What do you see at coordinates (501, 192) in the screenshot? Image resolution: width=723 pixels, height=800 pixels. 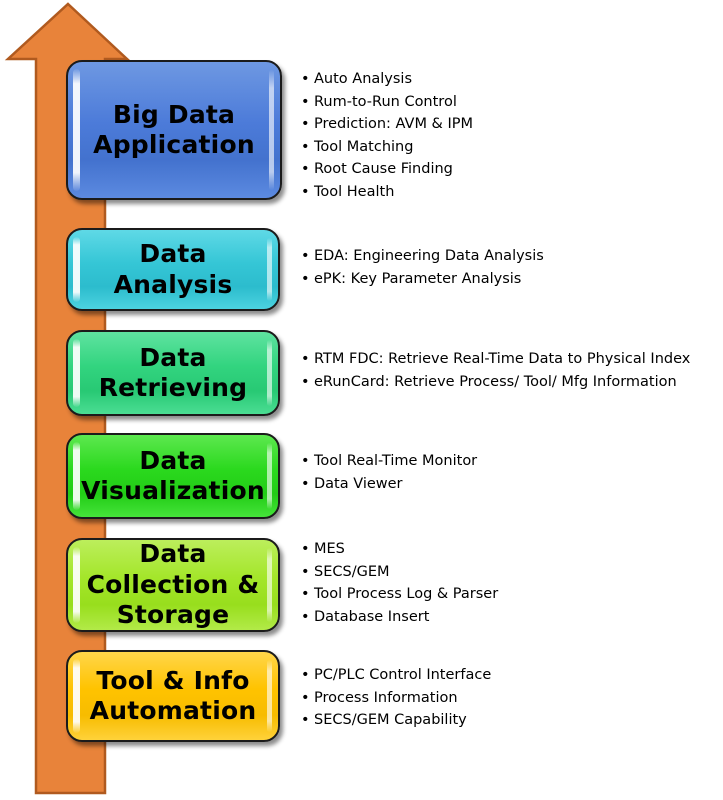 I see `list-item: Tool Health` at bounding box center [501, 192].